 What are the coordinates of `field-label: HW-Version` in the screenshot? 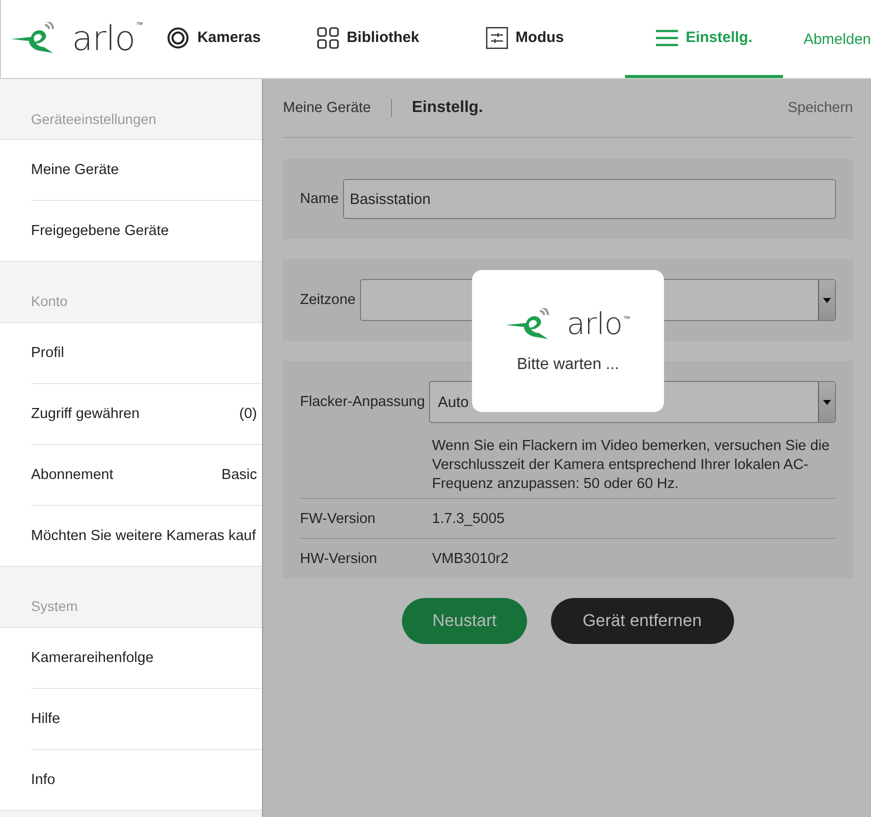 It's located at (339, 558).